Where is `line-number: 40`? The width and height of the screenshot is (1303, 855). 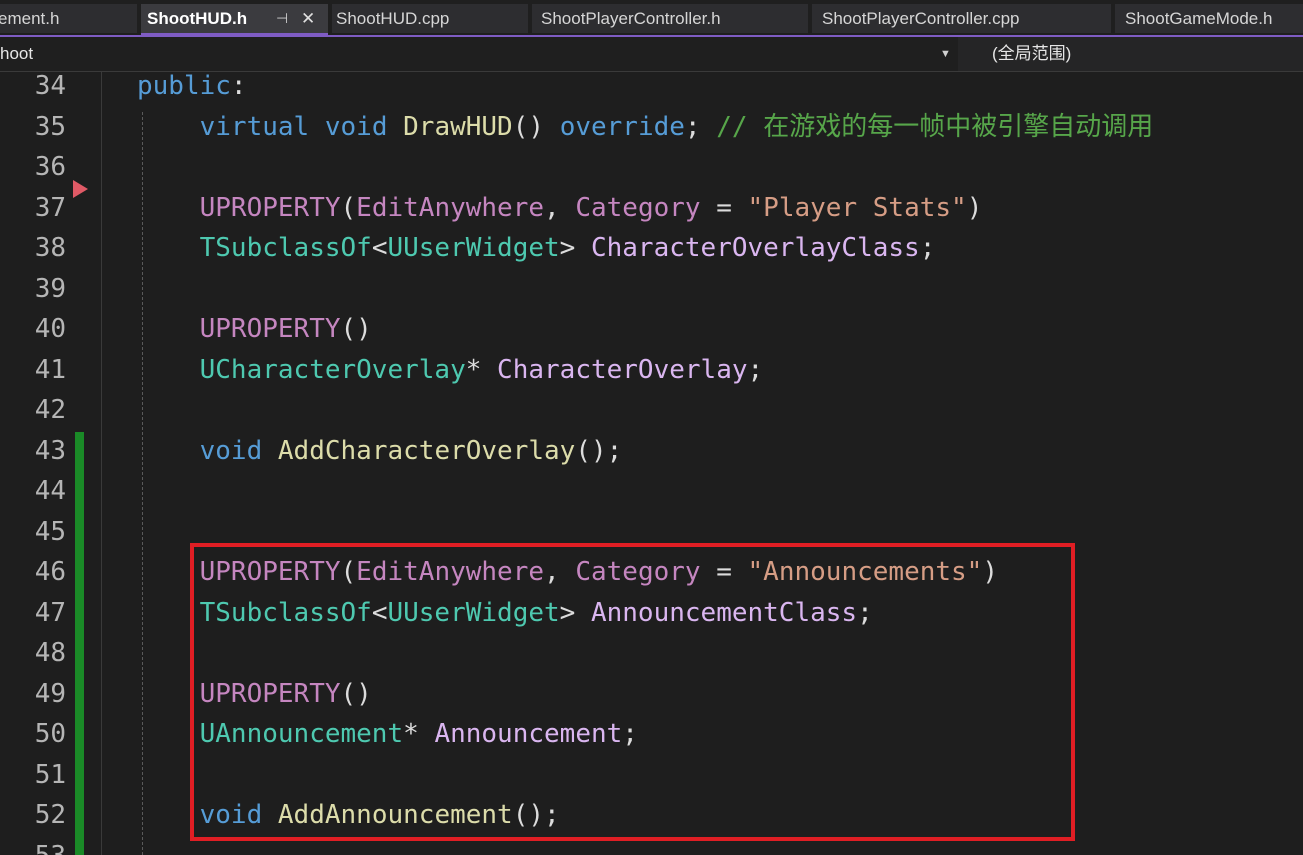 line-number: 40 is located at coordinates (50, 329).